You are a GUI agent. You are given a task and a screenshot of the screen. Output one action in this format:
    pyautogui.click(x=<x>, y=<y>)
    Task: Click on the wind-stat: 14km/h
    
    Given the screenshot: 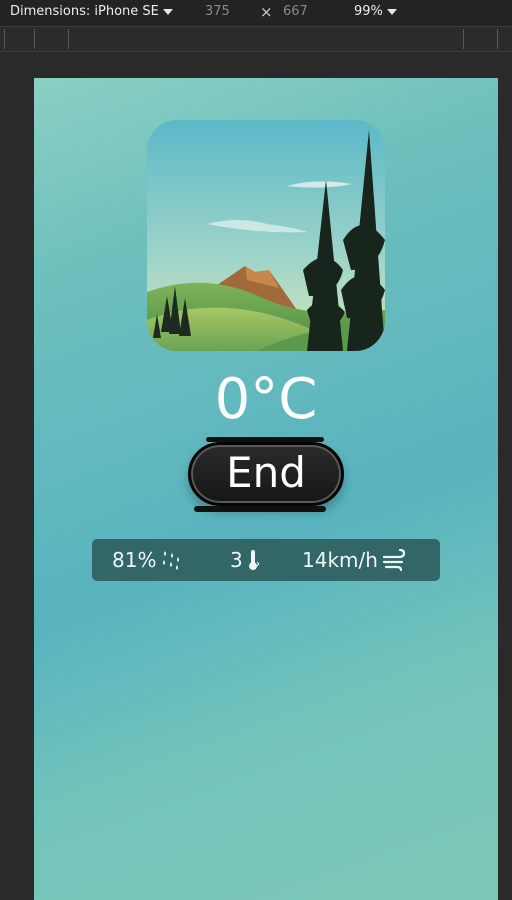 What is the action you would take?
    pyautogui.click(x=355, y=560)
    